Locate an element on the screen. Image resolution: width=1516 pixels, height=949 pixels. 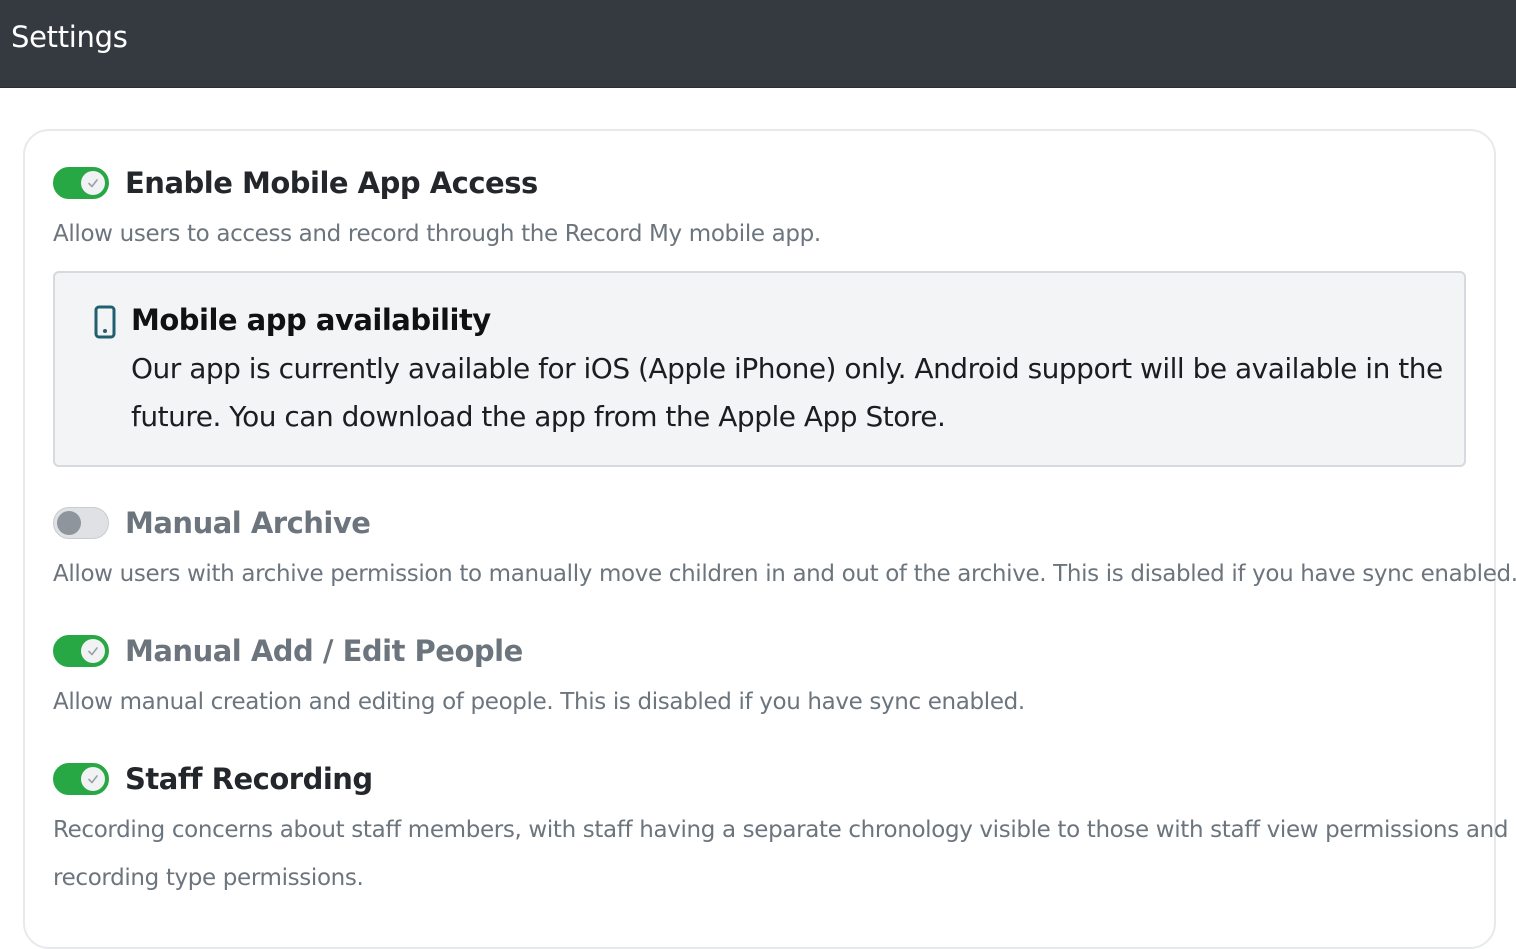
manual-add-edit-people-toggle is located at coordinates (81, 651).